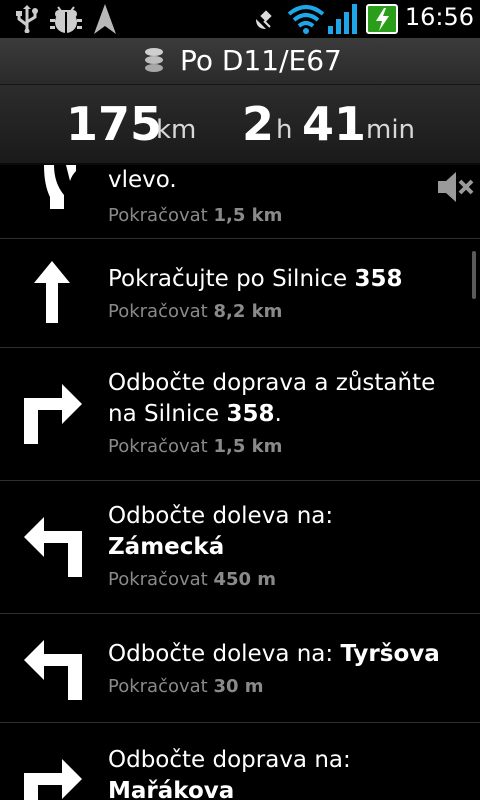 The image size is (480, 800). Describe the element at coordinates (284, 130) in the screenshot. I see `remaining-hours-unit: h` at that location.